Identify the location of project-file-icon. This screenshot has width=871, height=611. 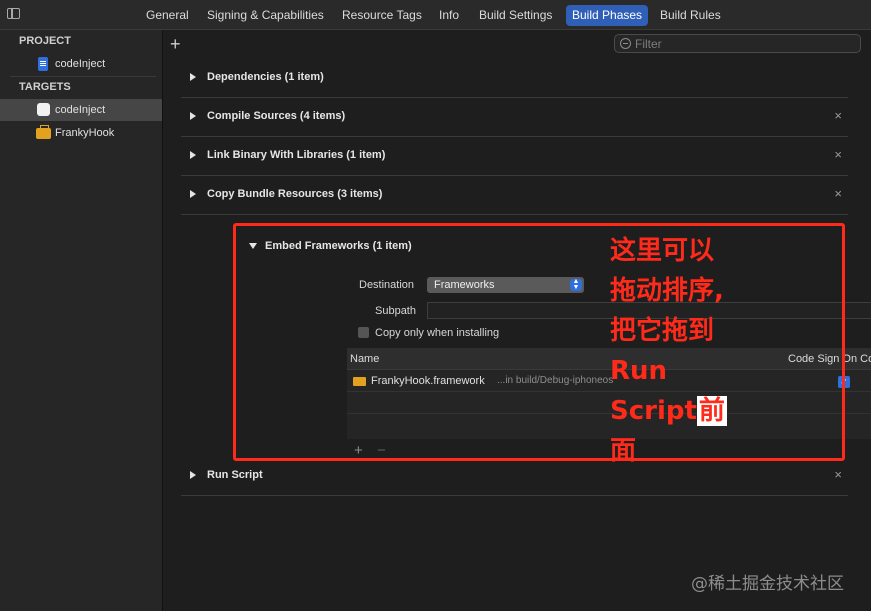
(43, 64).